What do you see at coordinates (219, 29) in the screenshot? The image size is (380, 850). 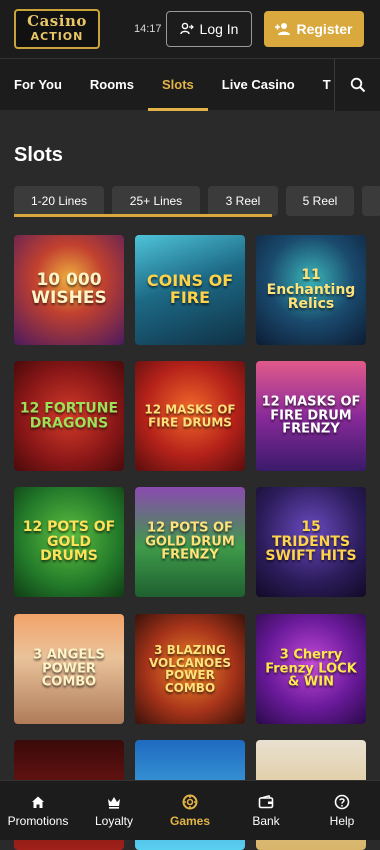 I see `login-label: Log In` at bounding box center [219, 29].